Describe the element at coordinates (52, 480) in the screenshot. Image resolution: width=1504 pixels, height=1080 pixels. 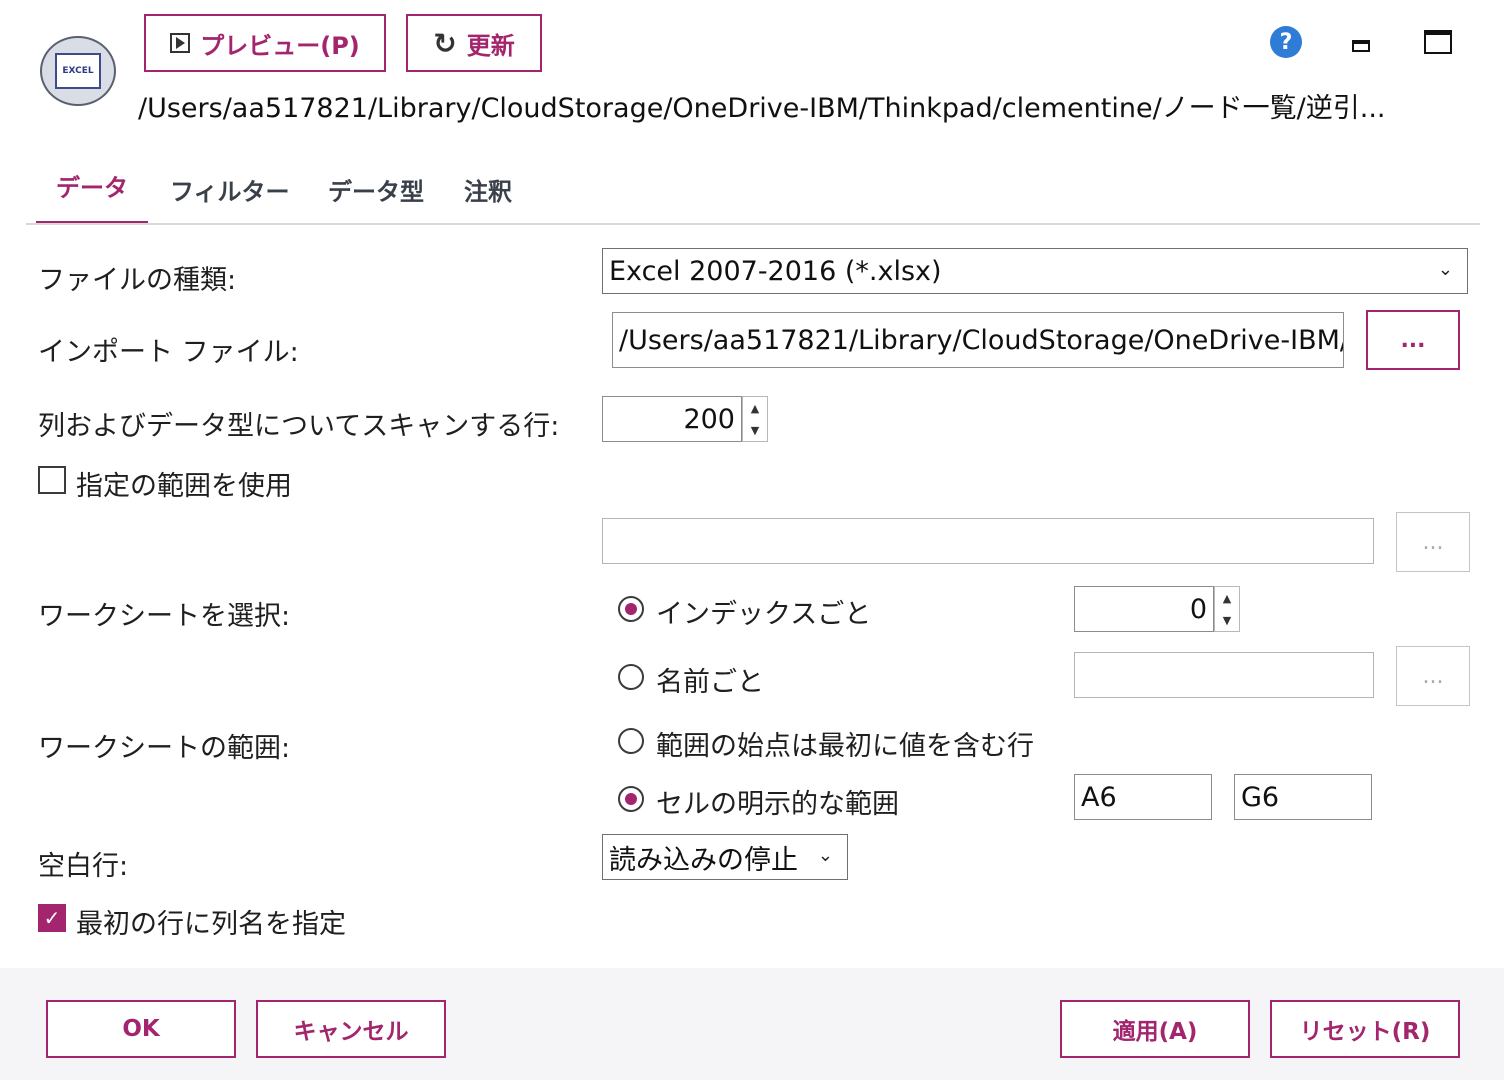
I see `use-named-range-checkbox` at that location.